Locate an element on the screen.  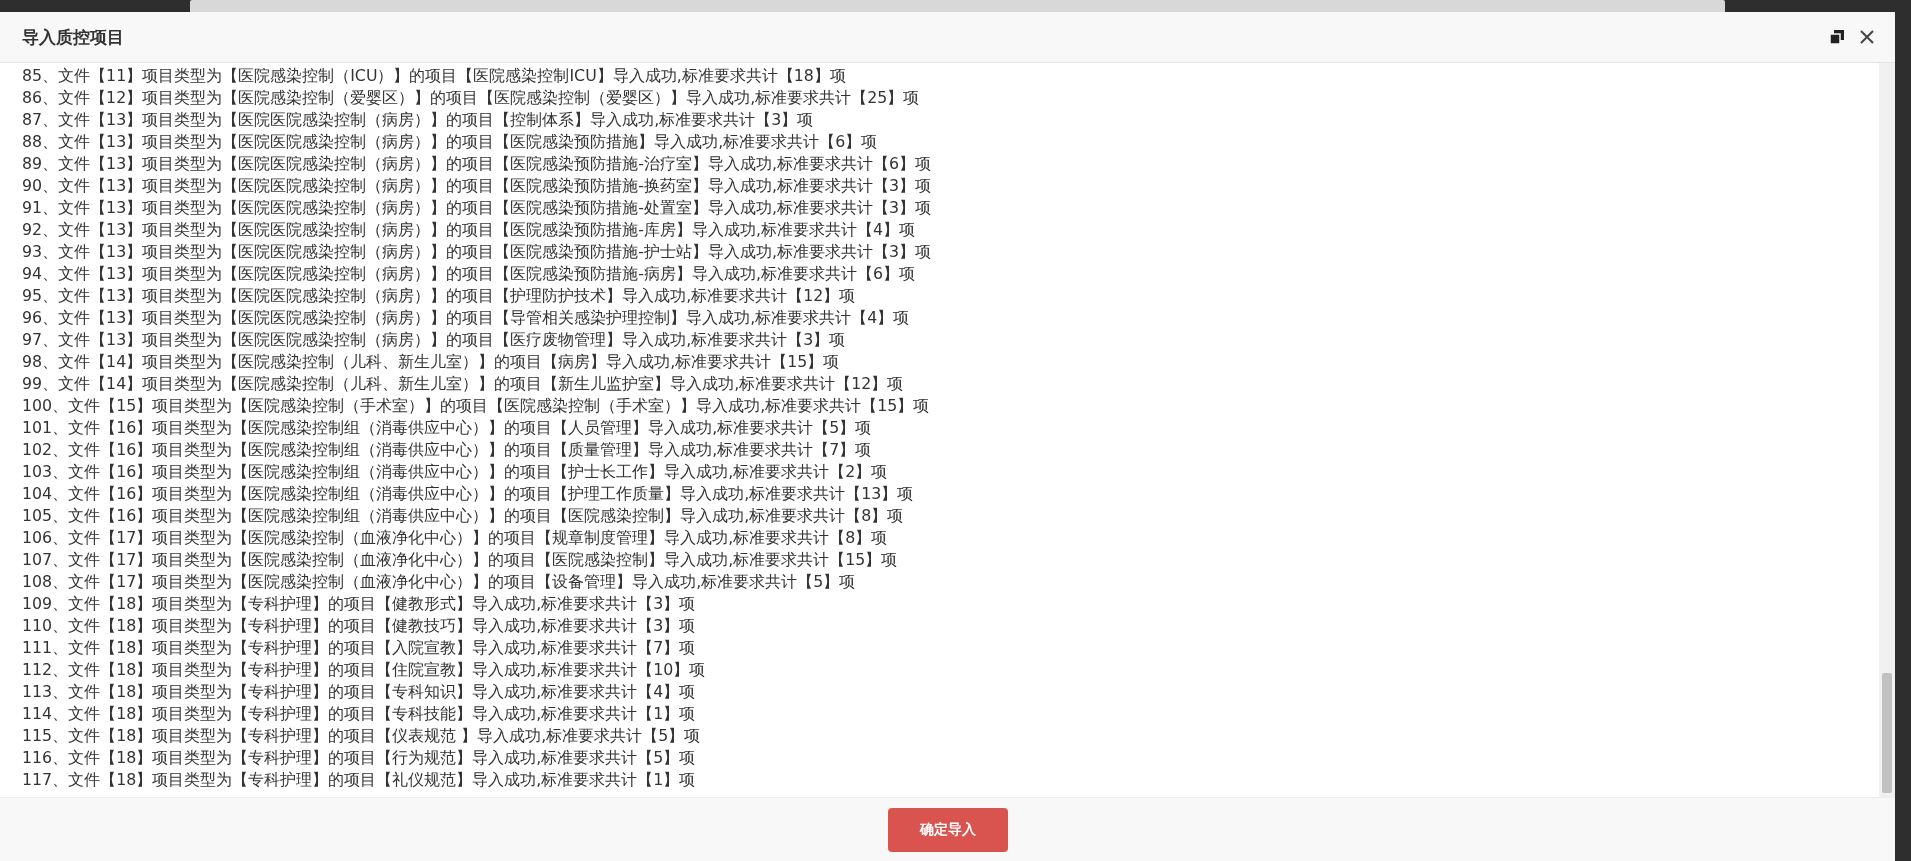
log-line: 98、文件【14】项目类型为【医院感染控制（儿科、新生儿室）】的项目【病房】导入成功,标准要求共计【15】项 is located at coordinates (431, 362).